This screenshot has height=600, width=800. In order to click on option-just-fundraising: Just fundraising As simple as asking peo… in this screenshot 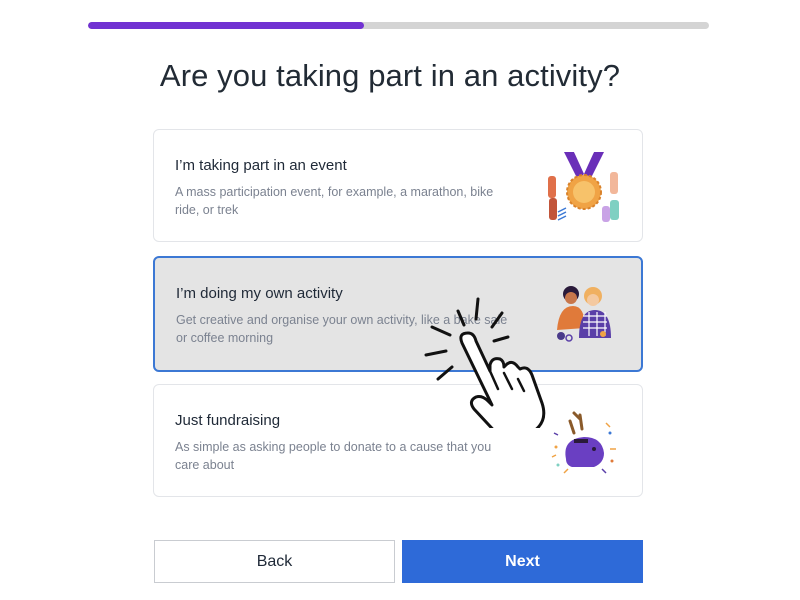, I will do `click(398, 440)`.